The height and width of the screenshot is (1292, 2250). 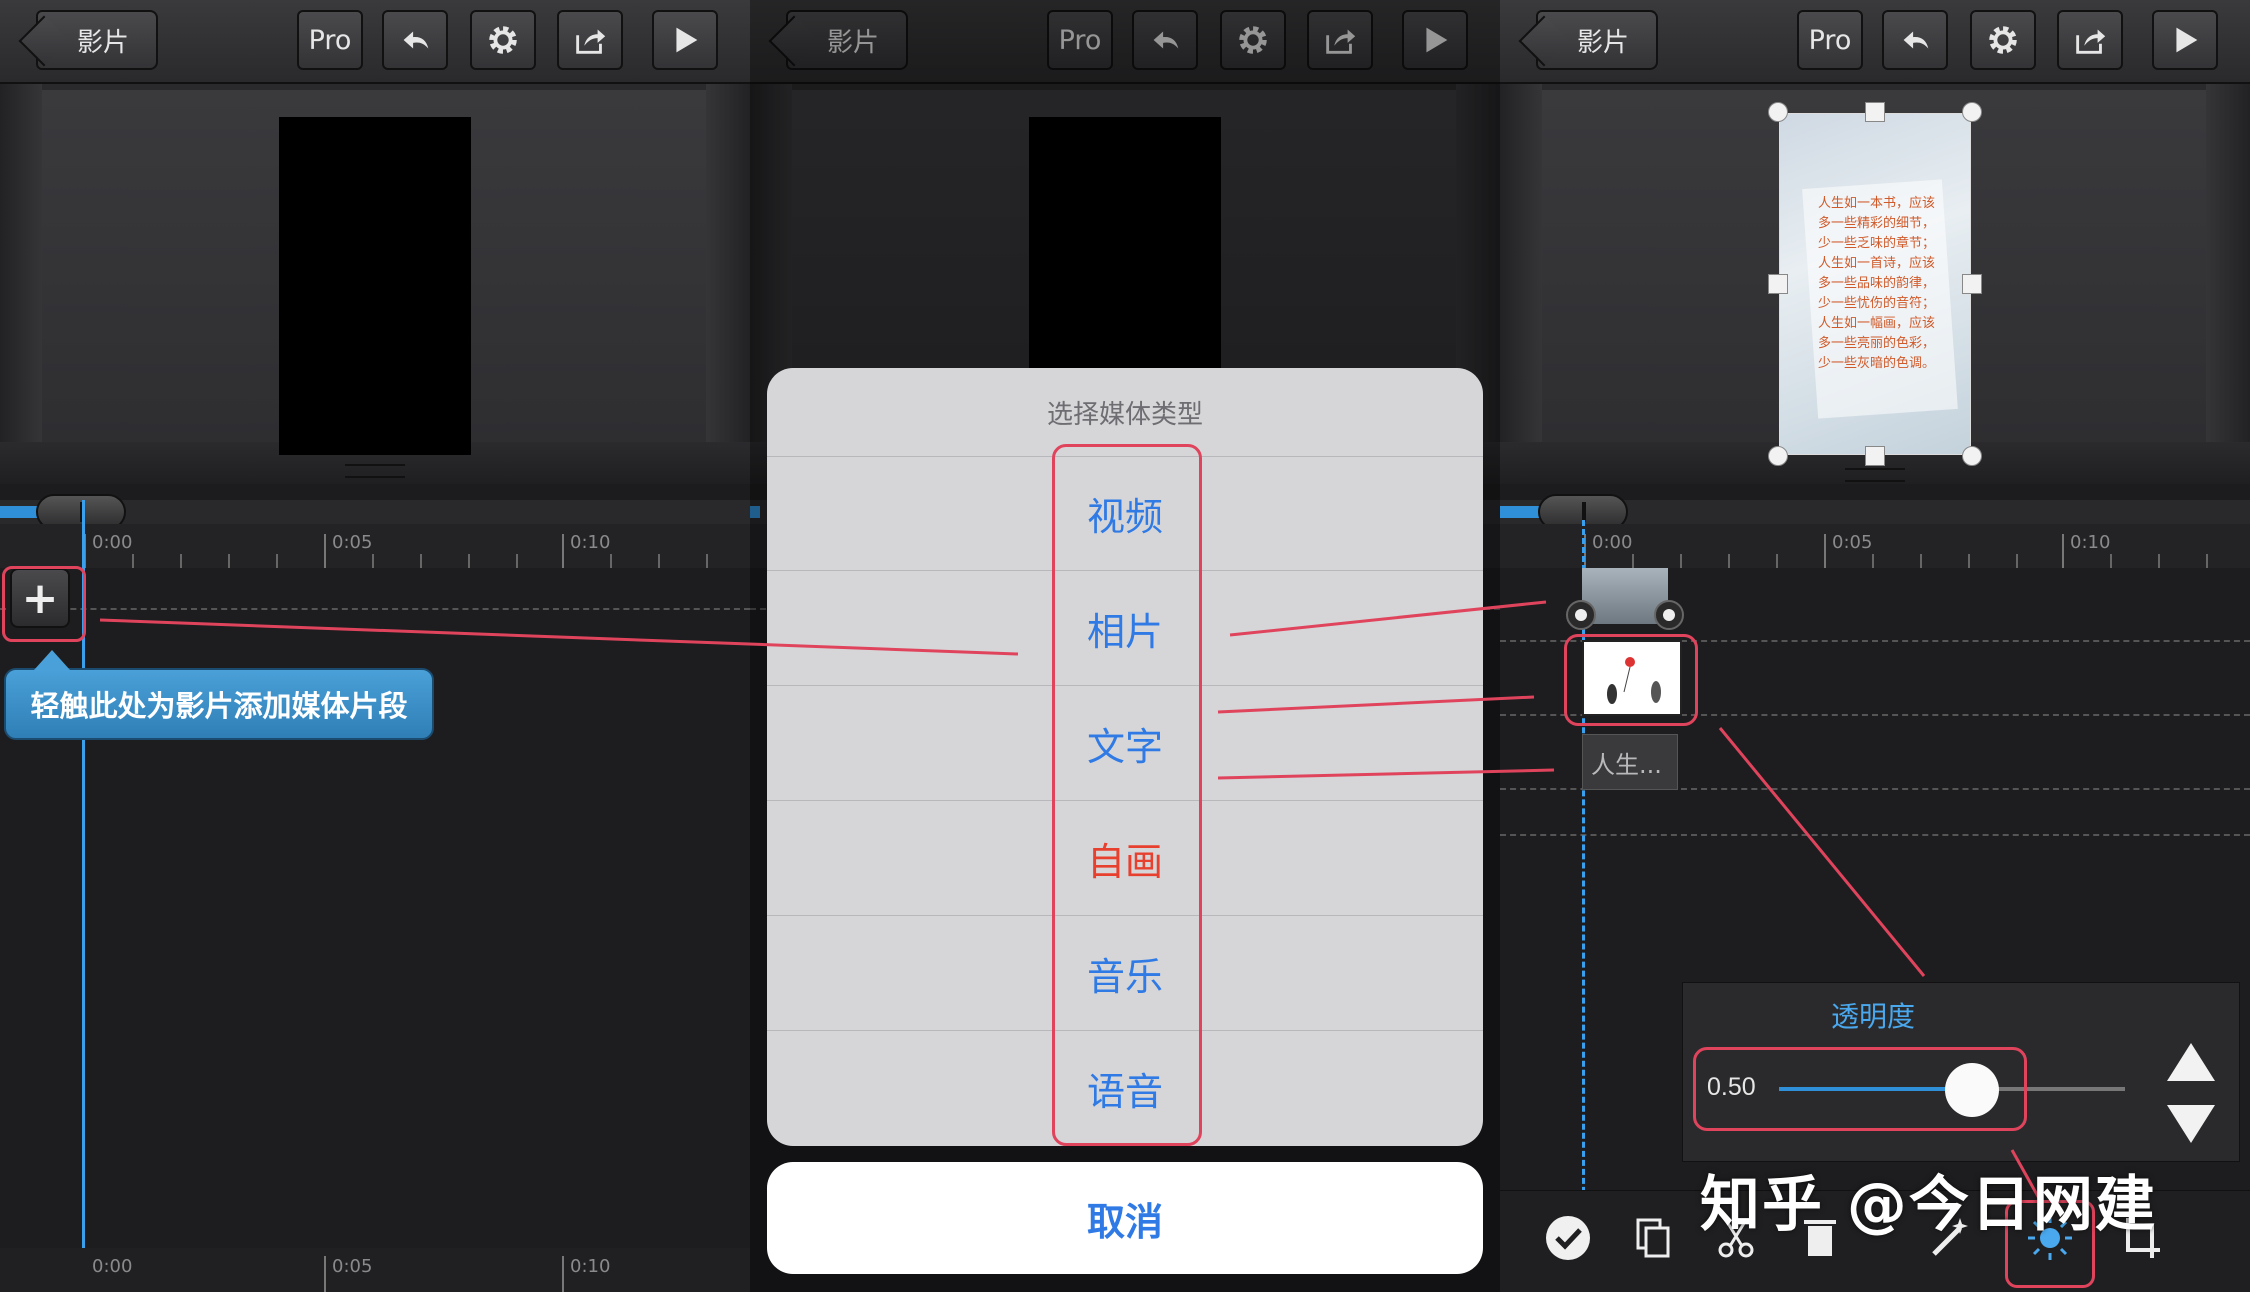 What do you see at coordinates (102, 42) in the screenshot?
I see `back-label: 影片` at bounding box center [102, 42].